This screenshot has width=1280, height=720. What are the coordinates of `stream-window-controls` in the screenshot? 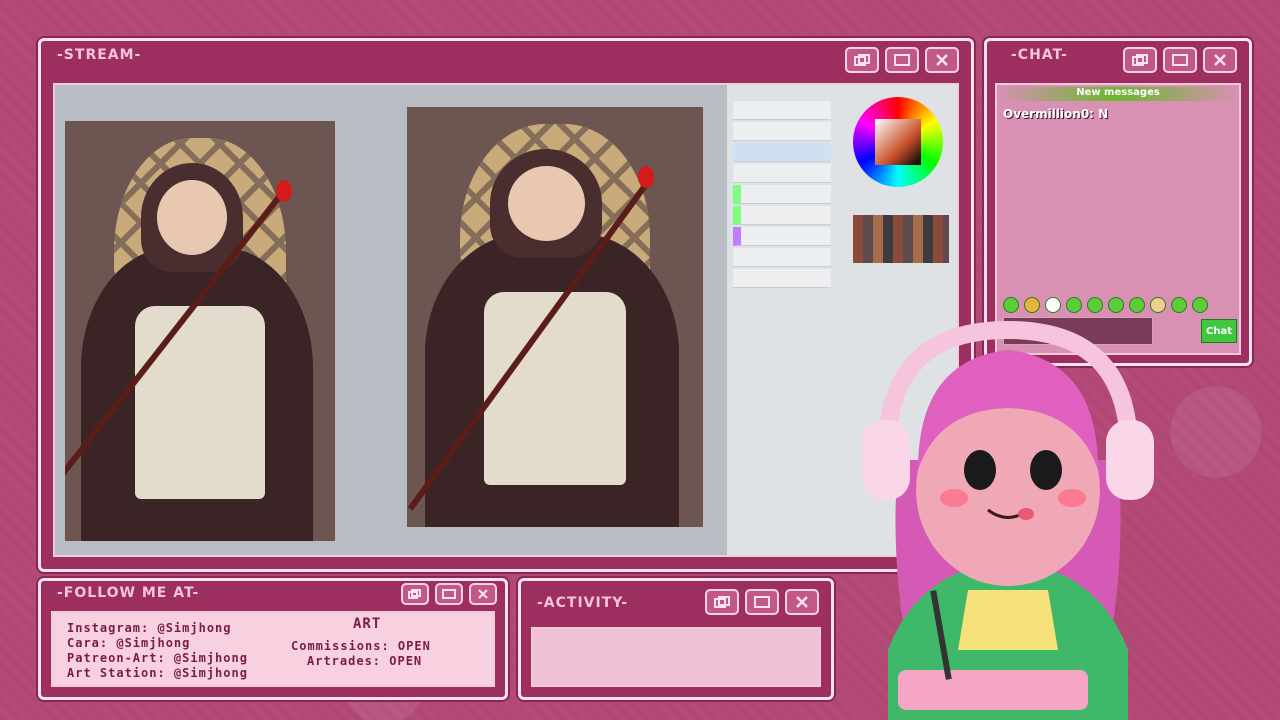 It's located at (902, 60).